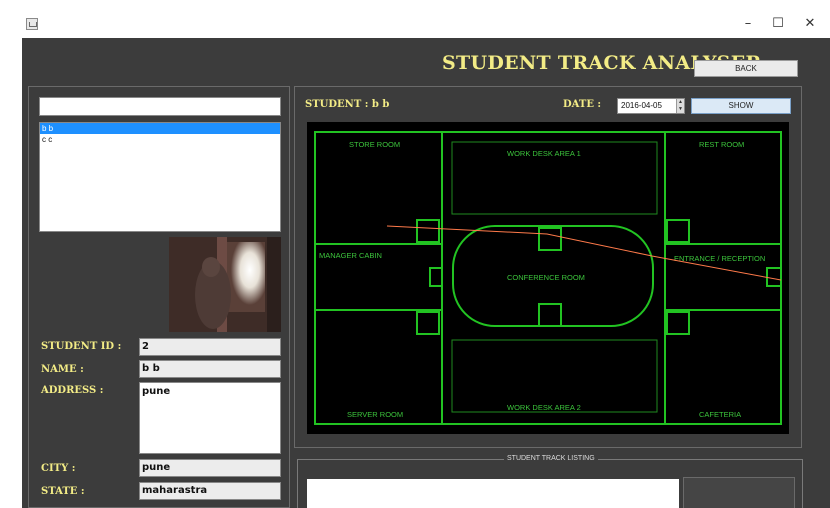 The width and height of the screenshot is (830, 508). What do you see at coordinates (584, 253) in the screenshot?
I see `student-track-path` at bounding box center [584, 253].